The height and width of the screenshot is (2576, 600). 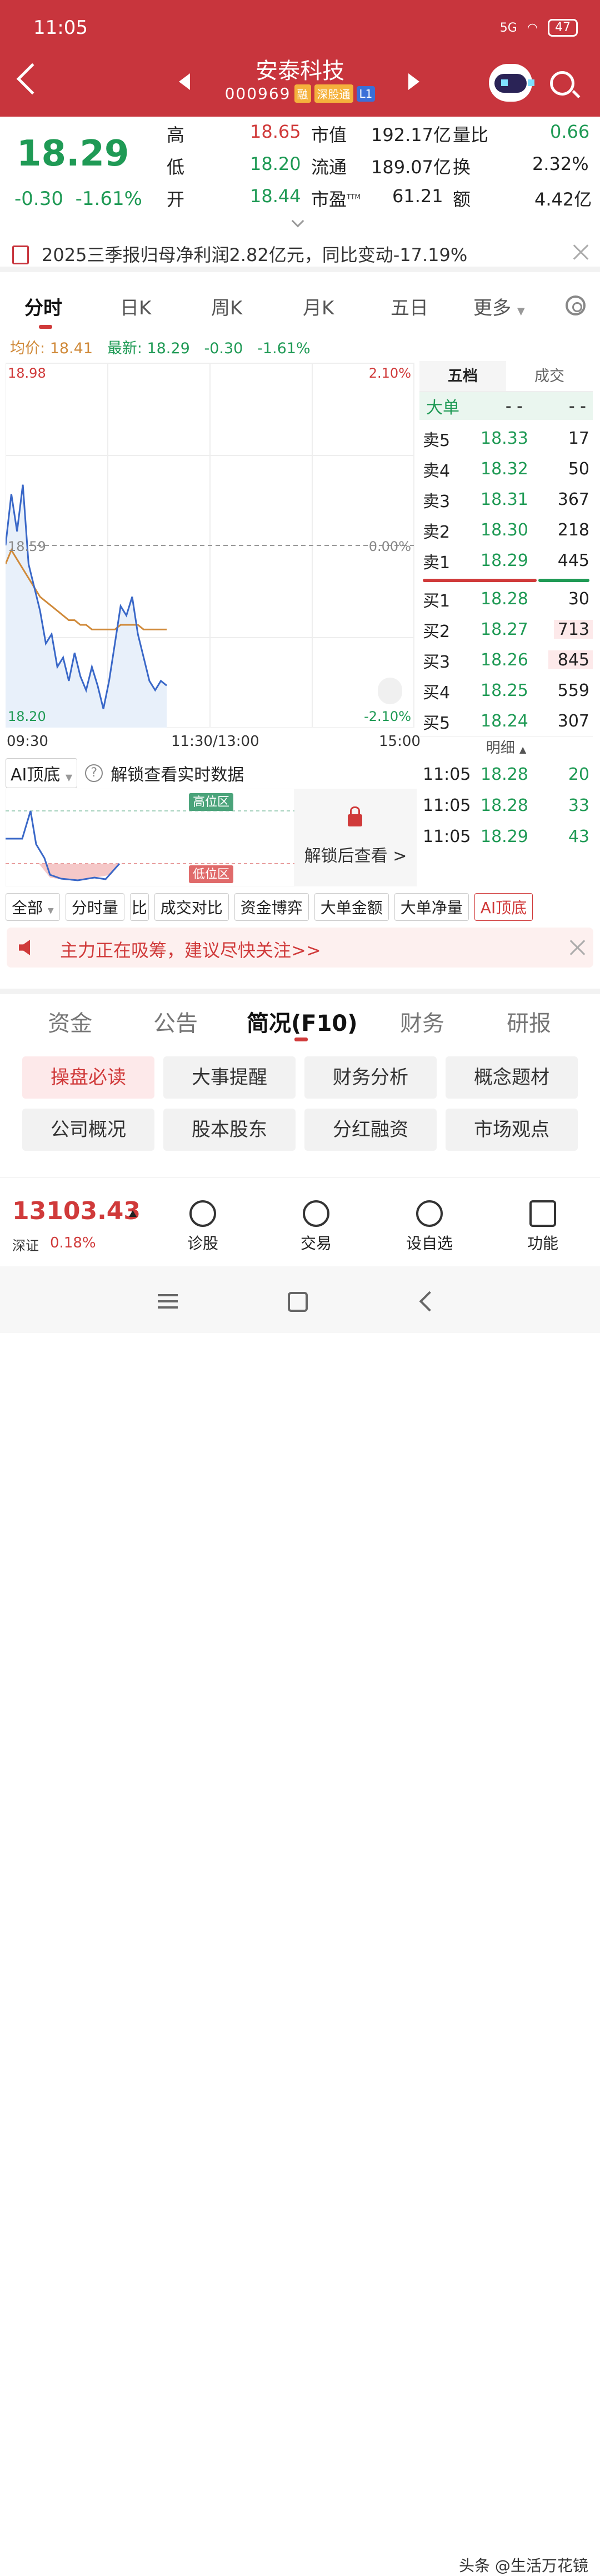 I want to click on nav-diagnose: 诊股, so click(x=202, y=1227).